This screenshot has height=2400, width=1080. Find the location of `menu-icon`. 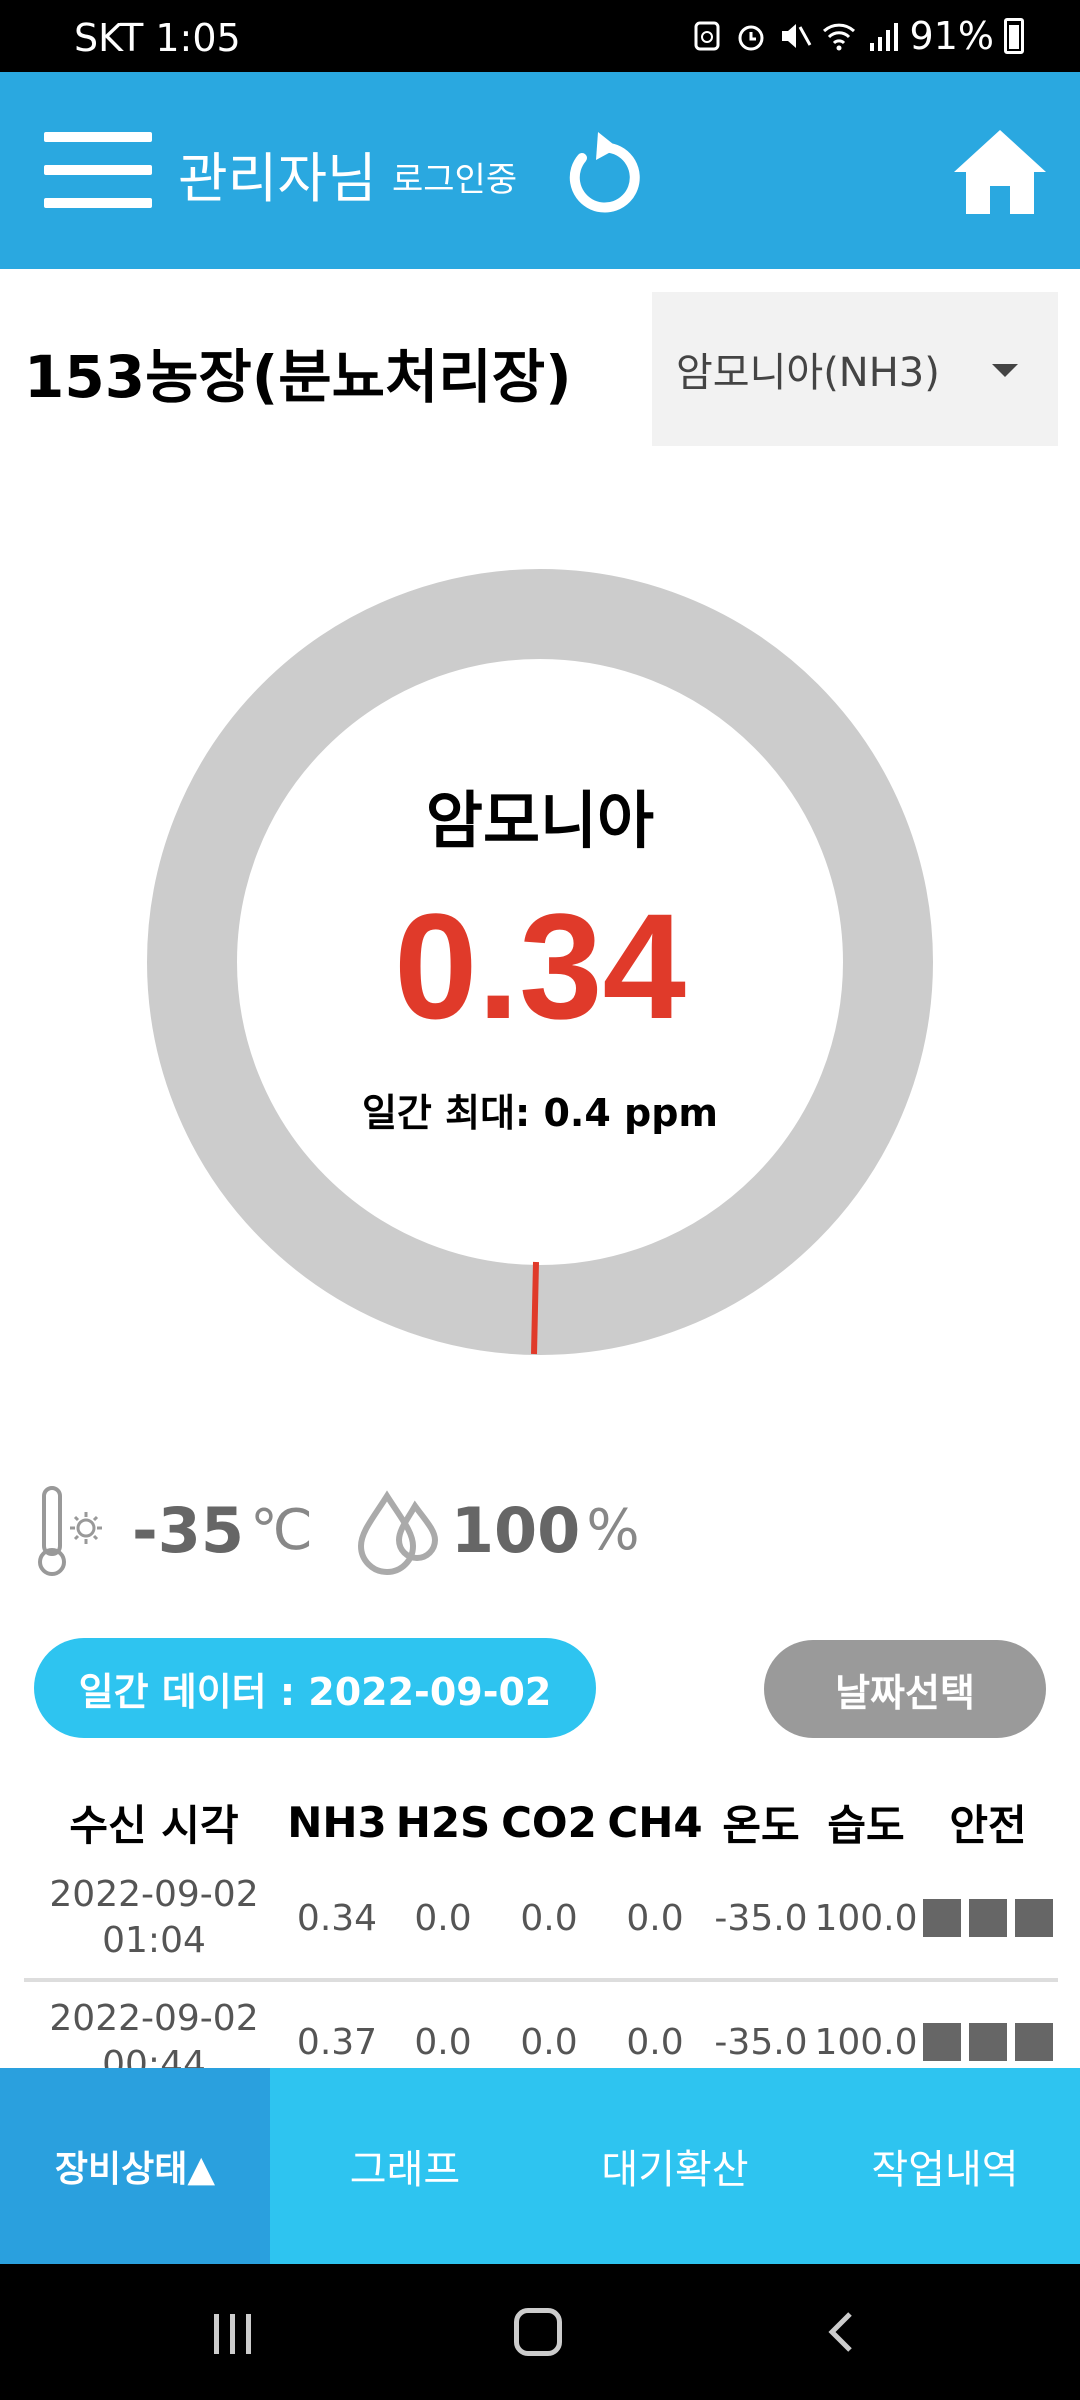

menu-icon is located at coordinates (98, 170).